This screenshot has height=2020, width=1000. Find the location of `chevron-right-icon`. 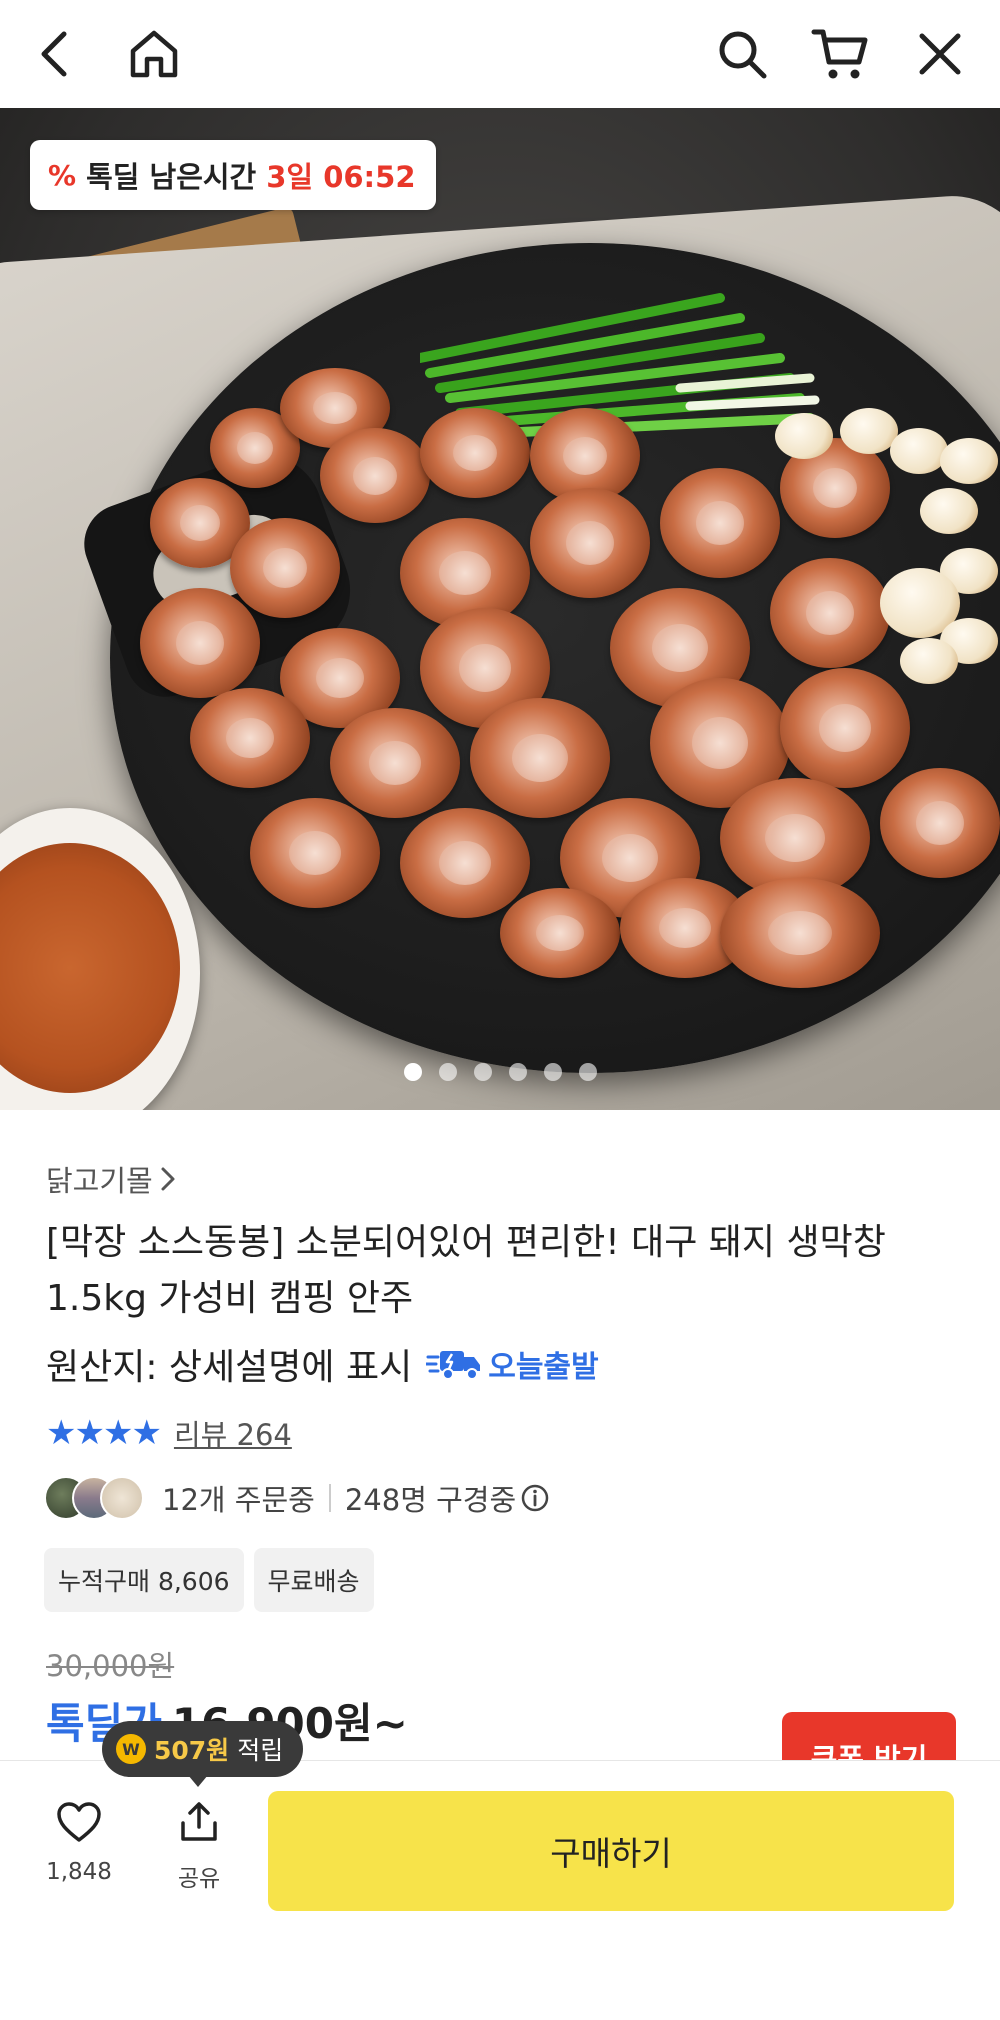

chevron-right-icon is located at coordinates (168, 1179).